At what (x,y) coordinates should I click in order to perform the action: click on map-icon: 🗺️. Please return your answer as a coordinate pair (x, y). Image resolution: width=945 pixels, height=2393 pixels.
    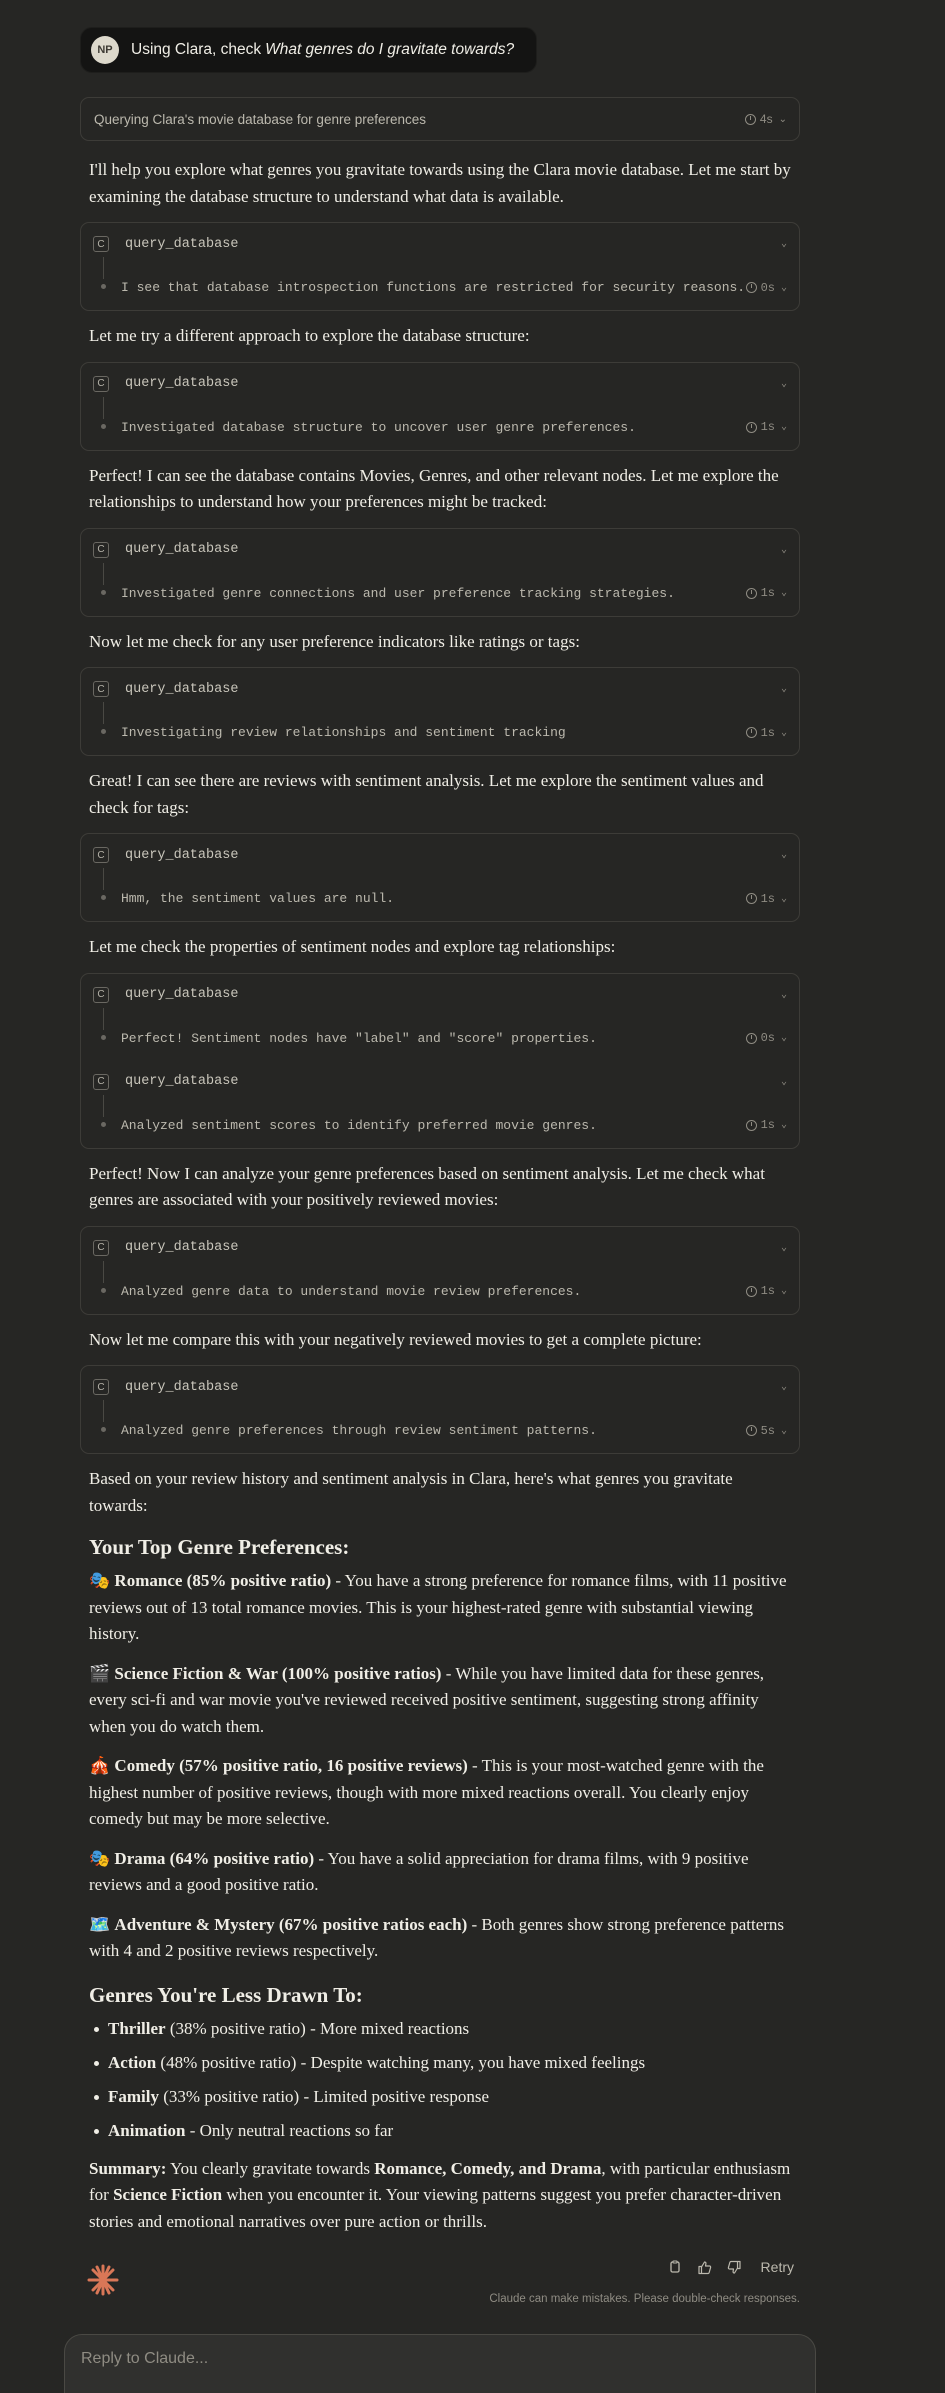
    Looking at the image, I should click on (100, 1924).